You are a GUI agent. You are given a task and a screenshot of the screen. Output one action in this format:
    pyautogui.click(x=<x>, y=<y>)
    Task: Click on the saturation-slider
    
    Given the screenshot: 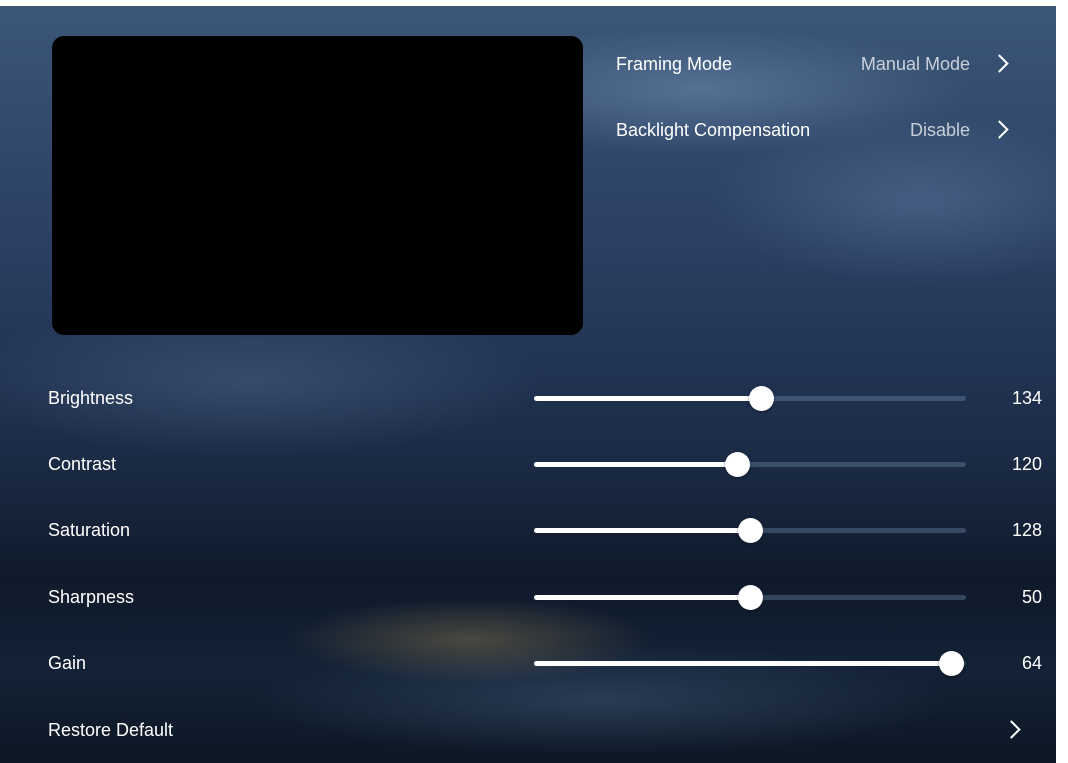 What is the action you would take?
    pyautogui.click(x=750, y=530)
    